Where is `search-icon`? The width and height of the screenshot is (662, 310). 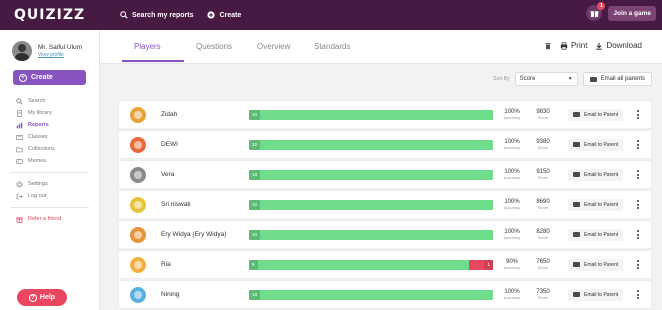 search-icon is located at coordinates (124, 15).